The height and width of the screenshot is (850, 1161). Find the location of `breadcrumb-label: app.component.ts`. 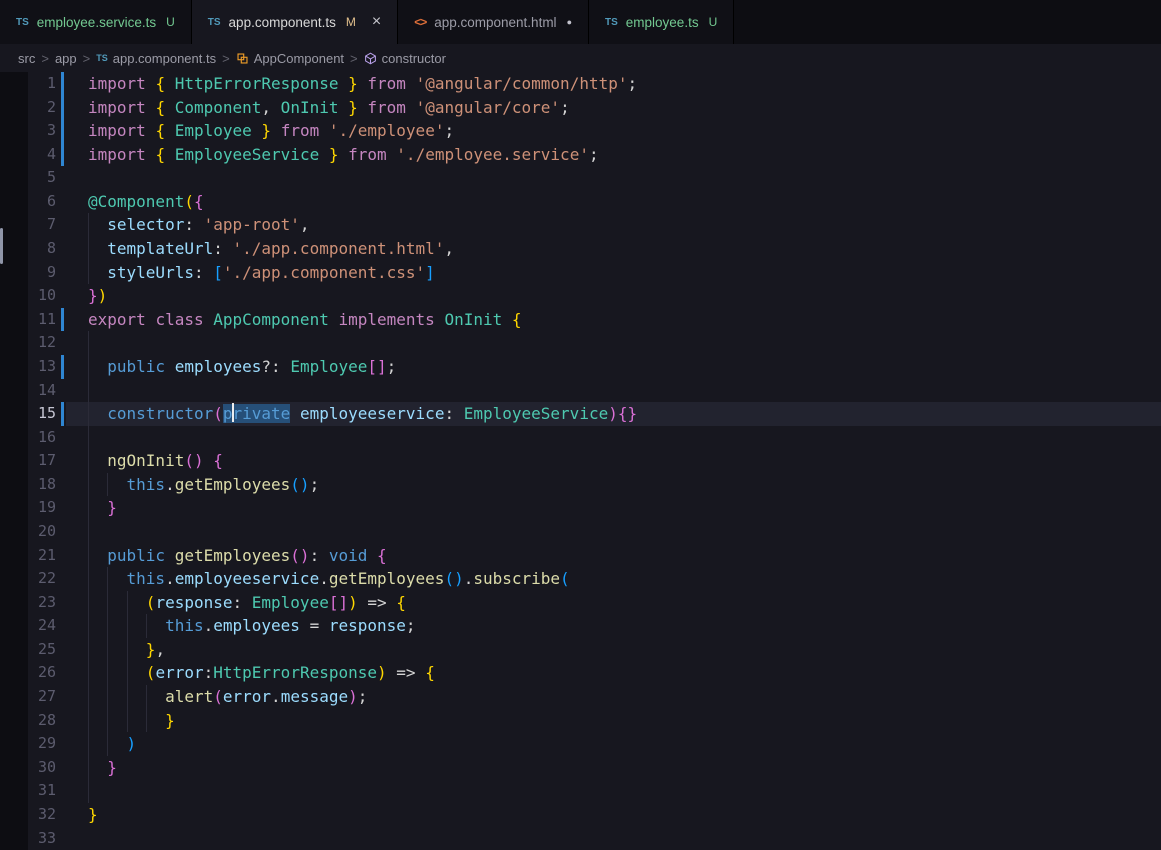

breadcrumb-label: app.component.ts is located at coordinates (164, 58).